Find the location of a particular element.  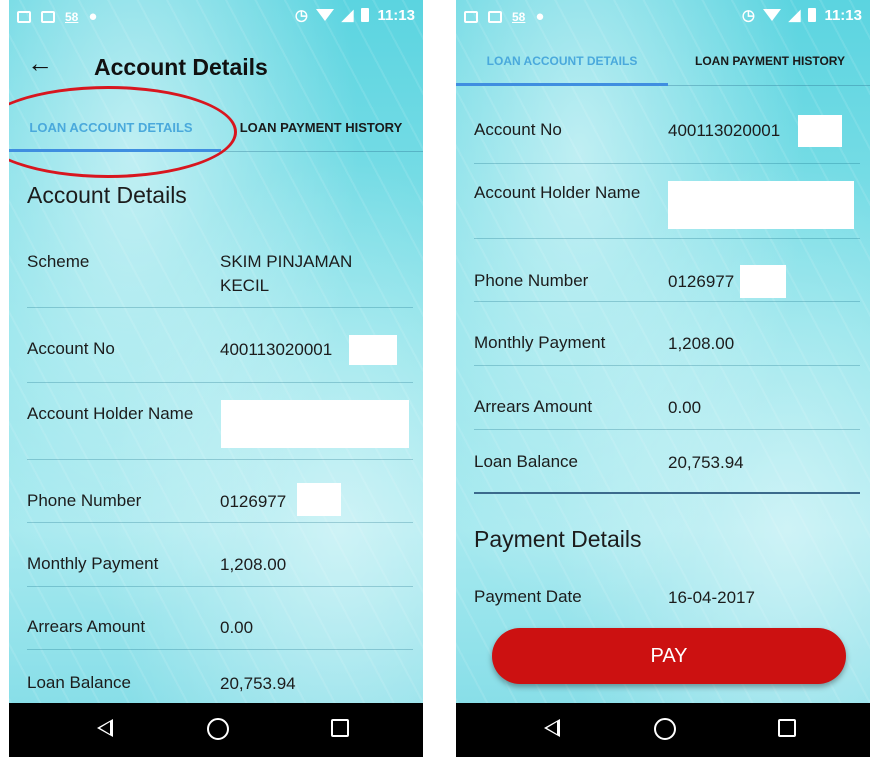

highlight-annotation is located at coordinates (123, 132).